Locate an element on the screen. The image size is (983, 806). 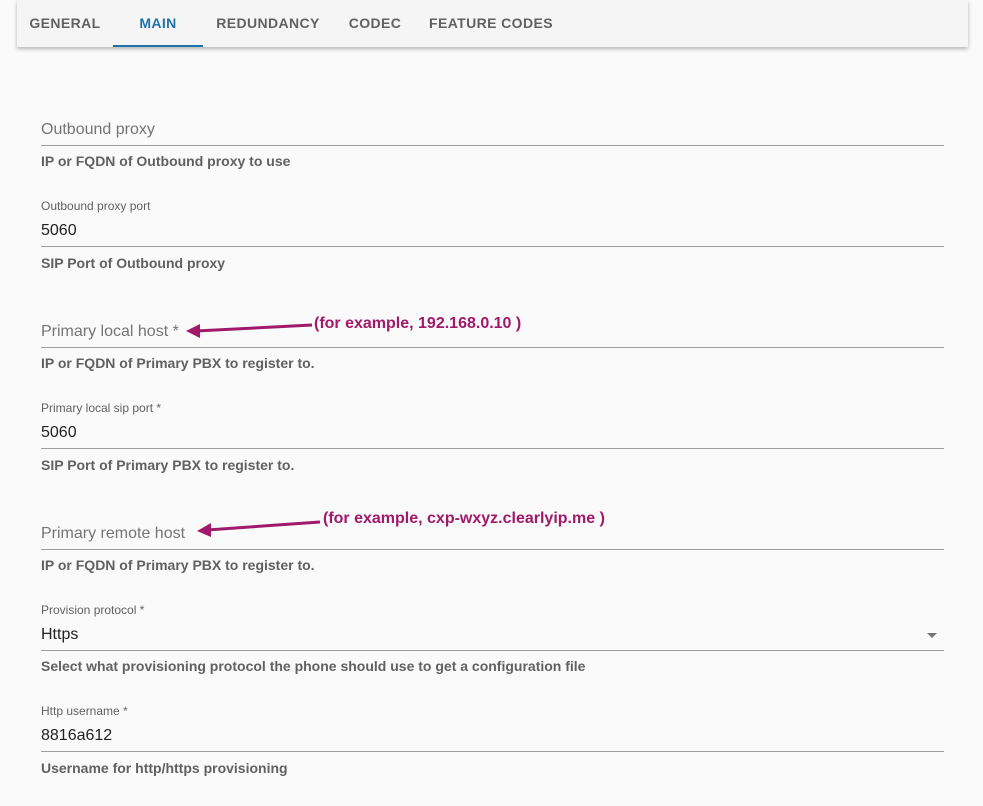
annotation-remote-host-example: (for example, cxp-wxyz.clearlyip.me ) is located at coordinates (464, 518).